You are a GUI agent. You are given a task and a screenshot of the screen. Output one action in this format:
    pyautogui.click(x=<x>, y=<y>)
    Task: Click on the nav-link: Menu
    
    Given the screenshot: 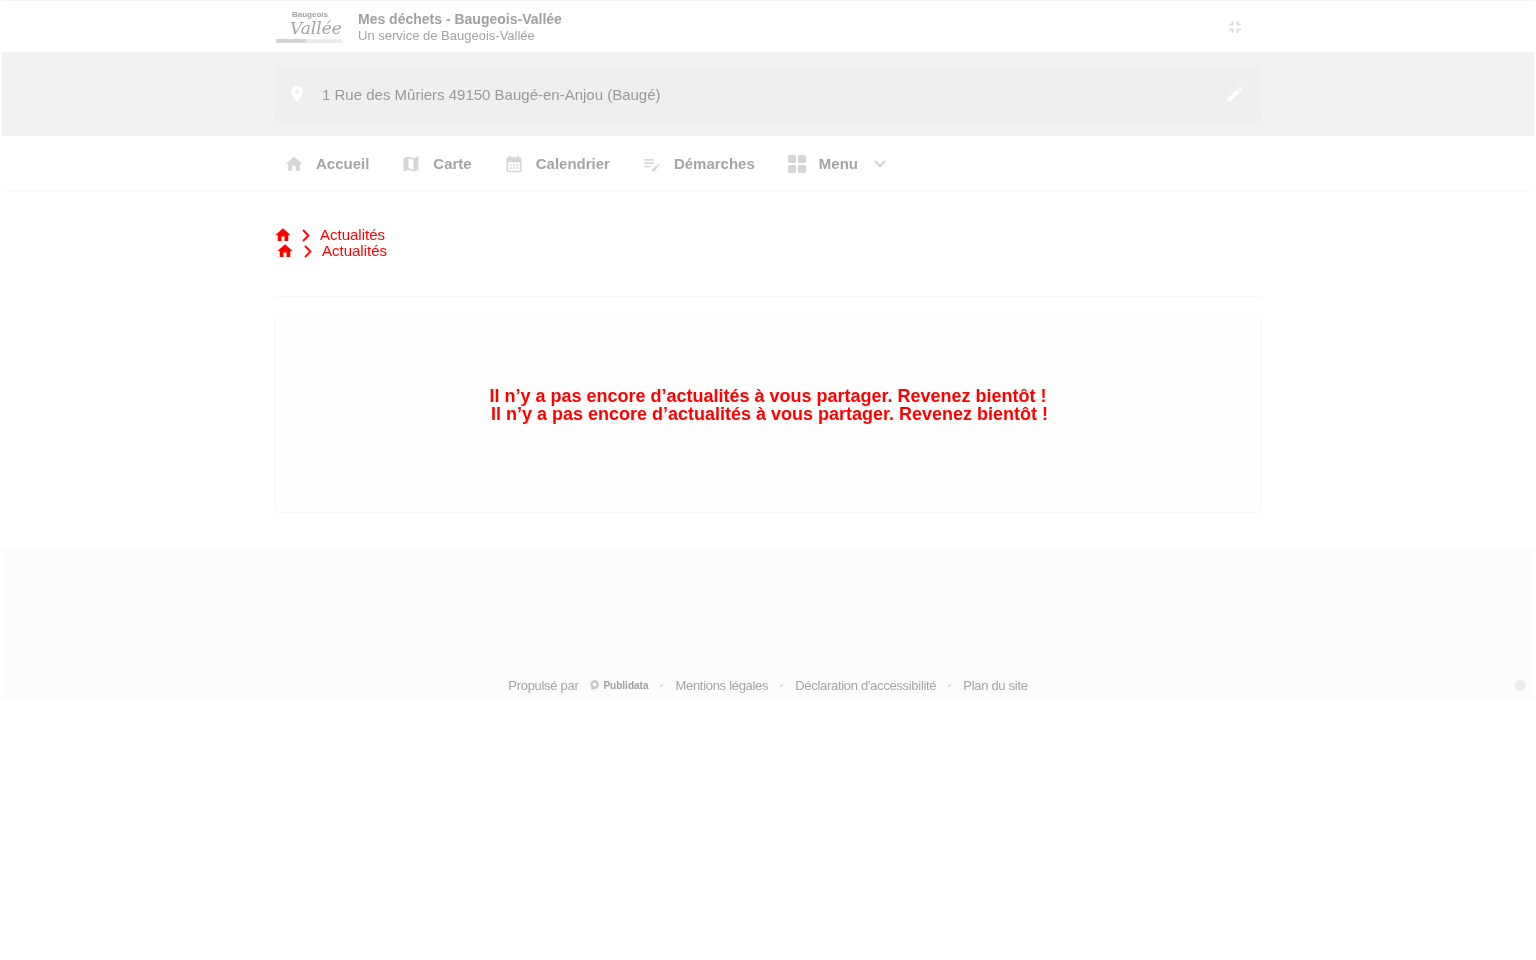 What is the action you would take?
    pyautogui.click(x=836, y=163)
    